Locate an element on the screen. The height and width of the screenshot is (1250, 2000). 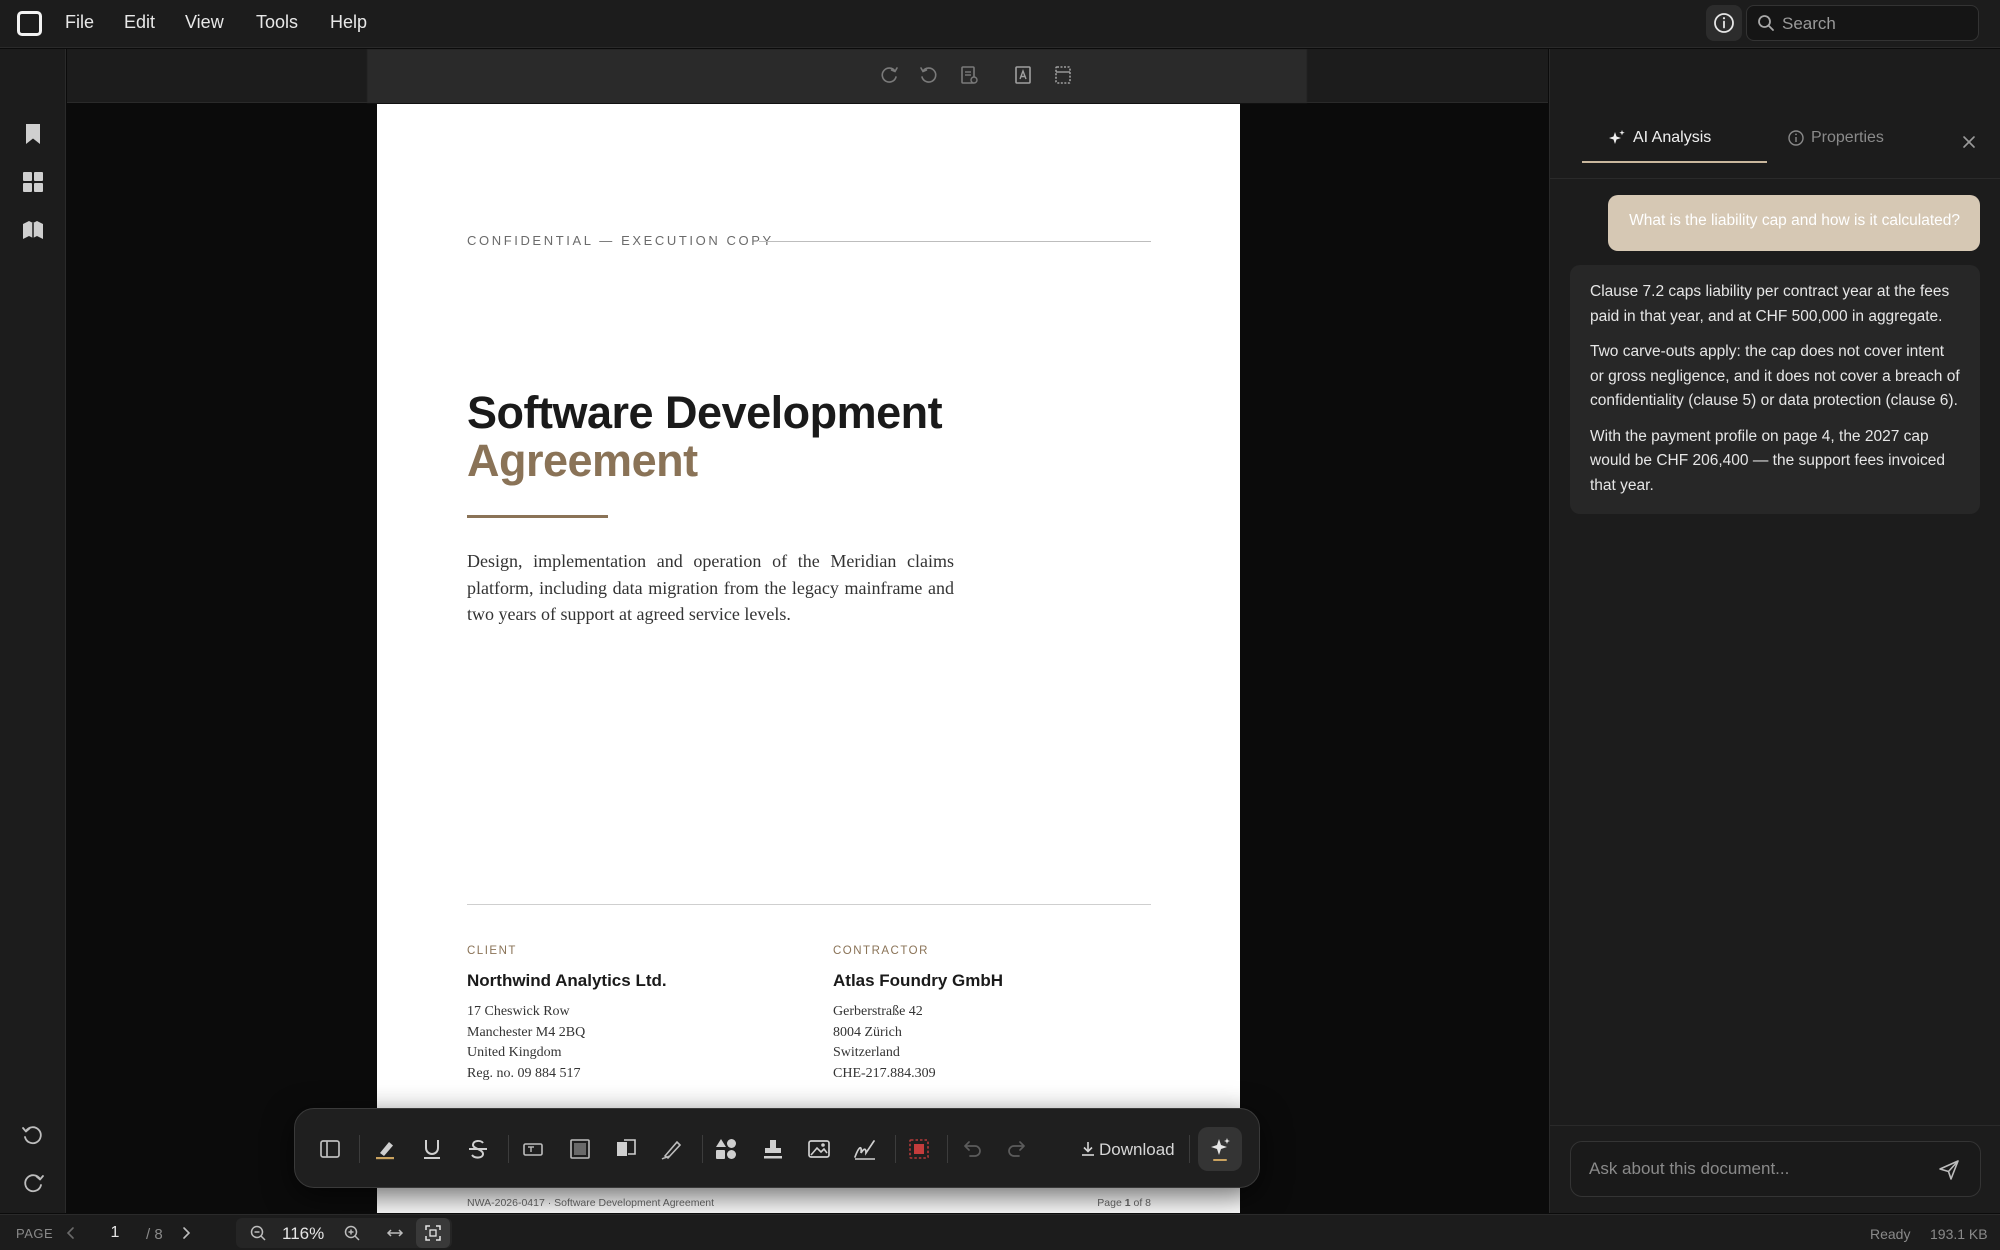
footer-page-suffix: of 8 is located at coordinates (1142, 1203).